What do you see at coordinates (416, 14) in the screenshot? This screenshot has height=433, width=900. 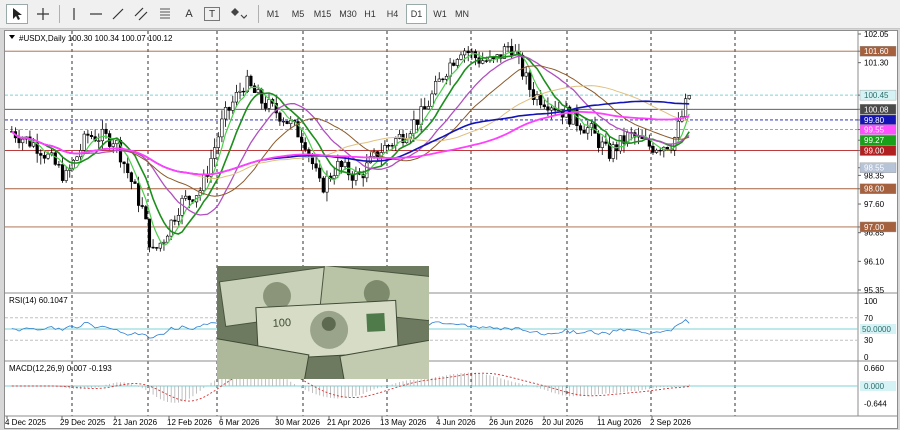 I see `timeframe-d1: D1` at bounding box center [416, 14].